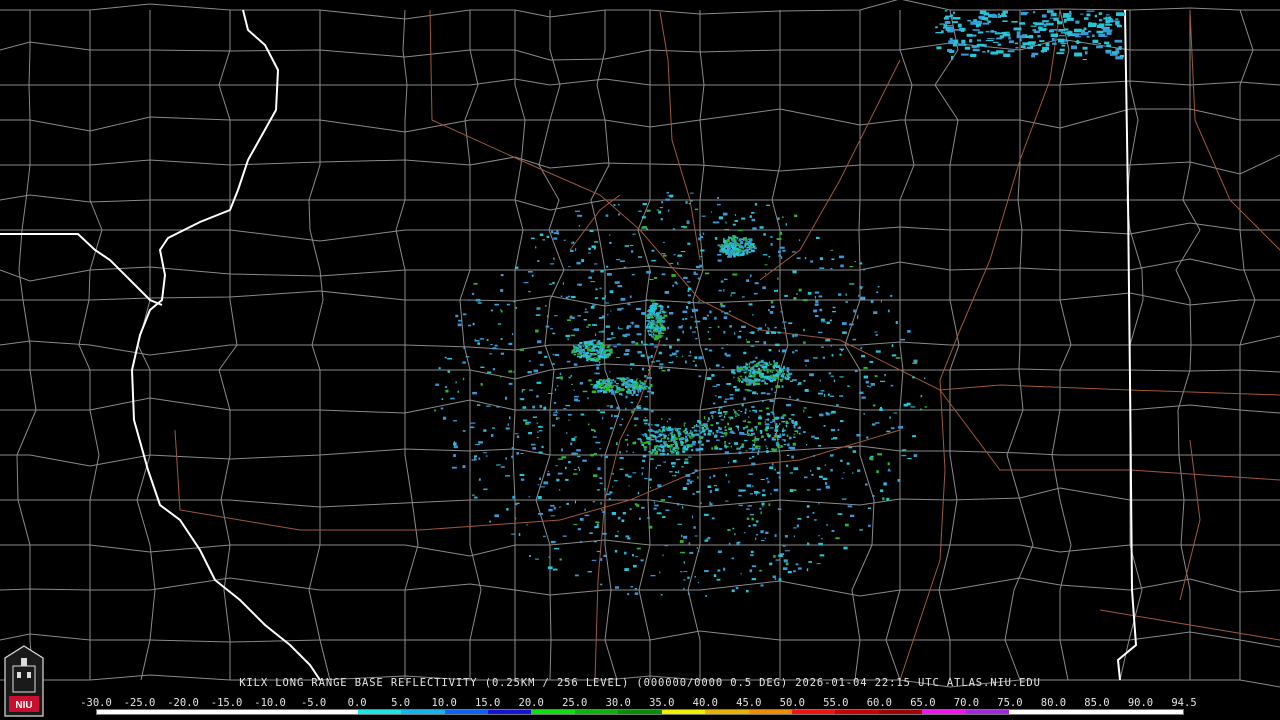 The image size is (1280, 720). I want to click on scale-label: 15.0, so click(488, 703).